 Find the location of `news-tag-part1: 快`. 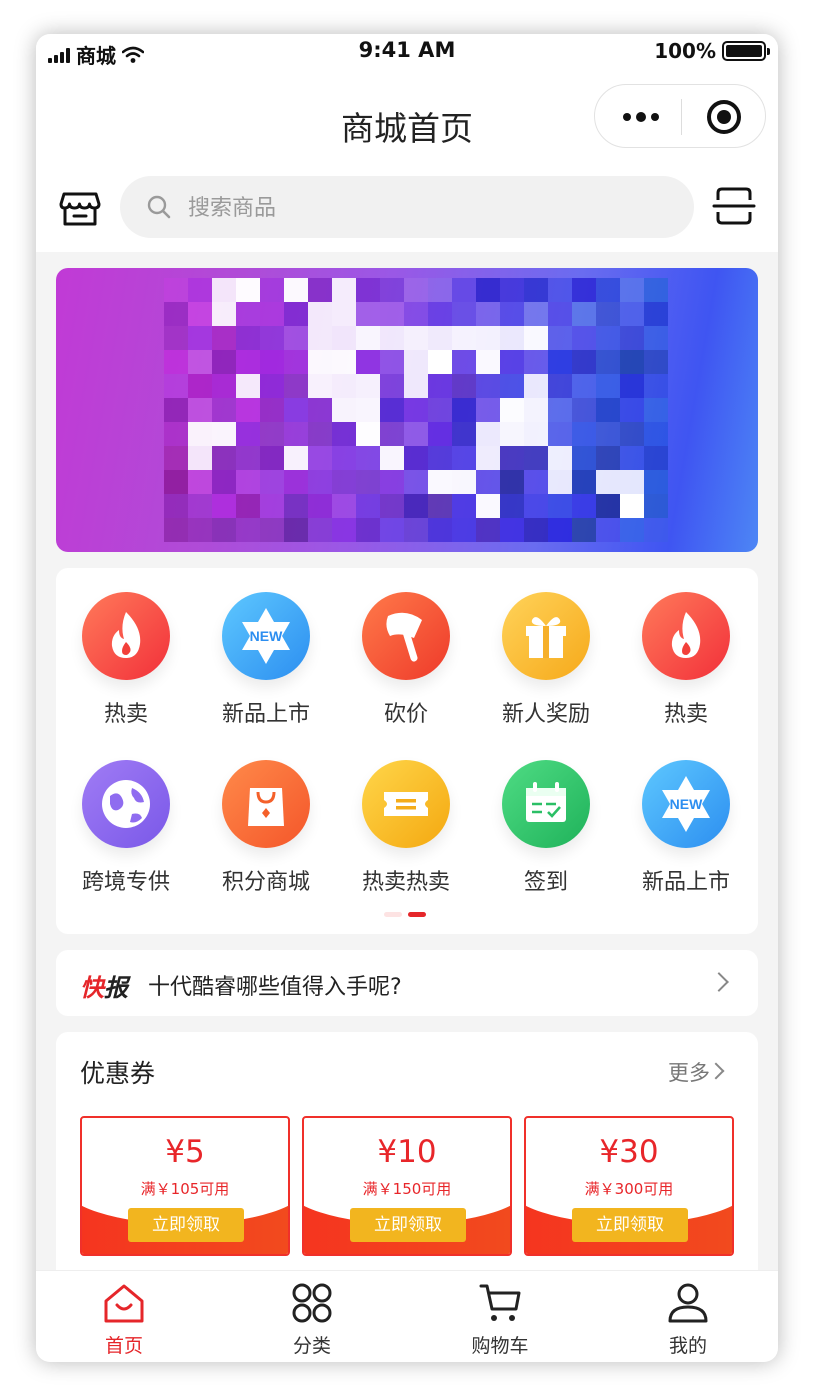

news-tag-part1: 快 is located at coordinates (92, 988).